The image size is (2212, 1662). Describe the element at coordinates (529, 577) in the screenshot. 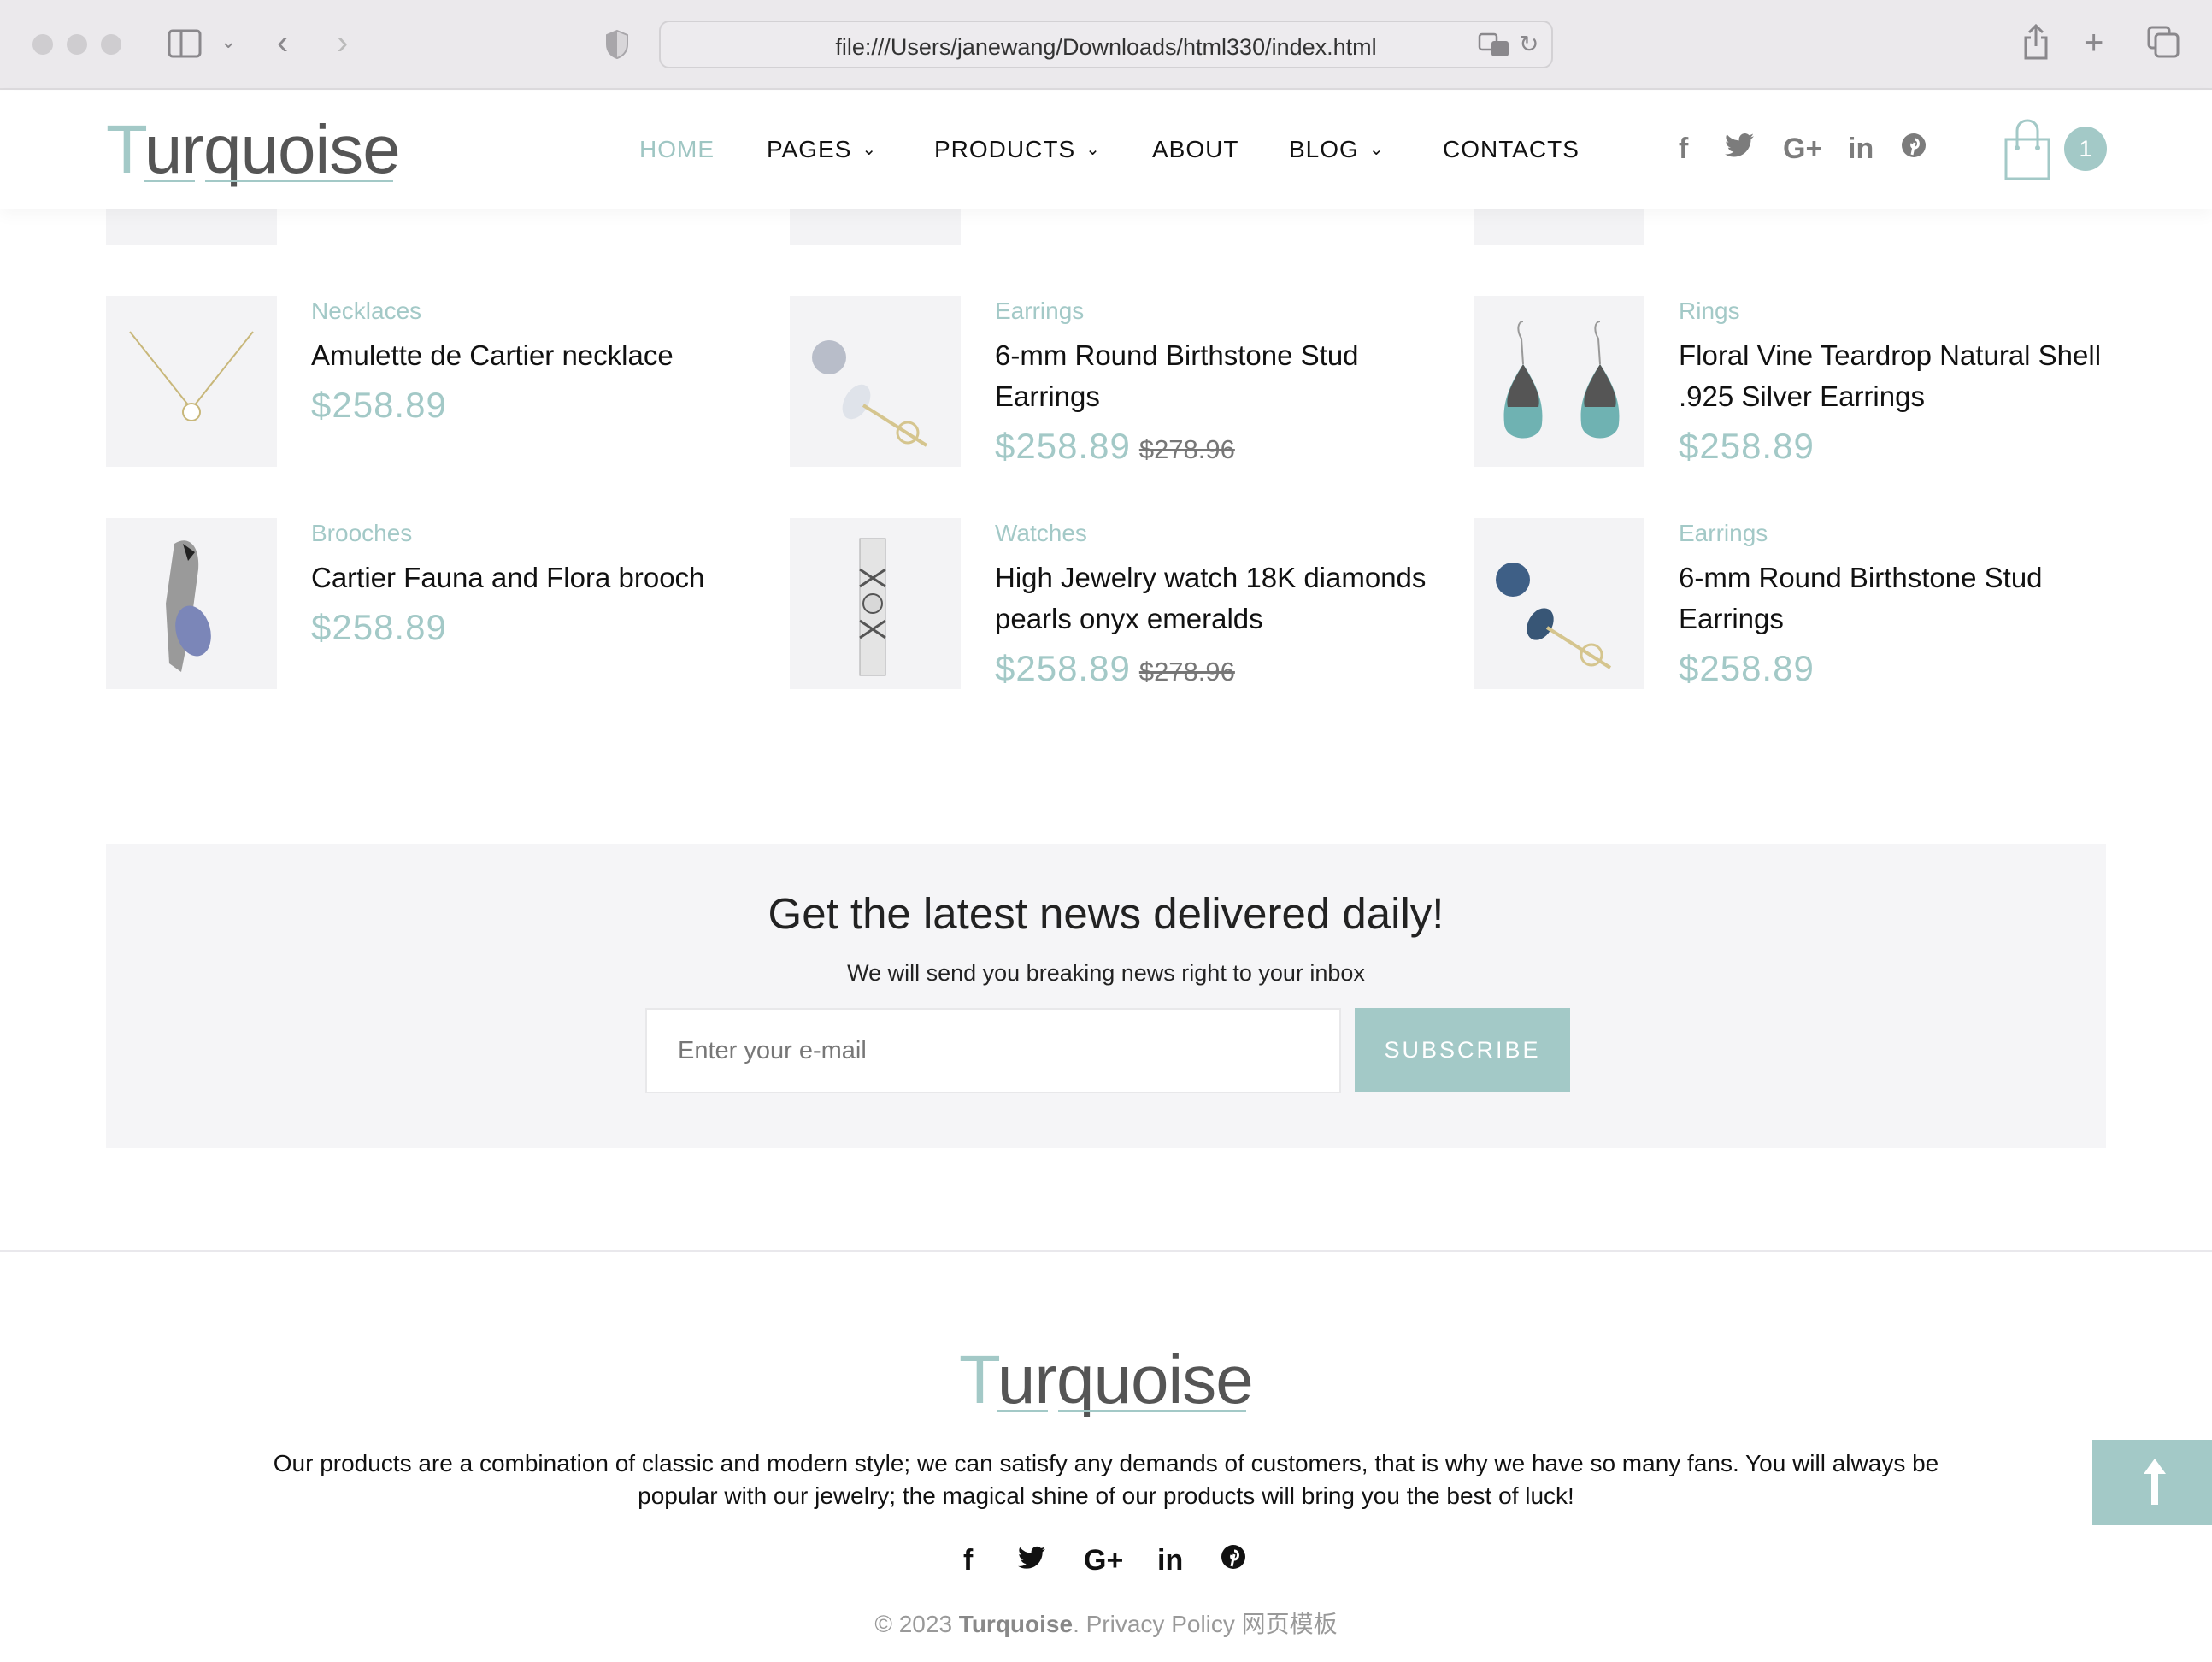

I see `product-name: Cartier Fauna and Flora brooch` at that location.